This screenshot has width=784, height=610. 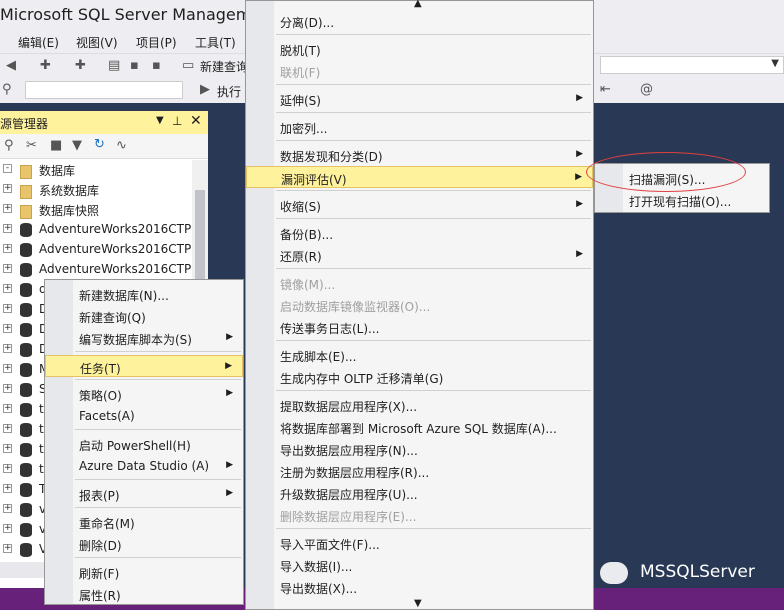 I want to click on close-icon: ✕, so click(x=196, y=121).